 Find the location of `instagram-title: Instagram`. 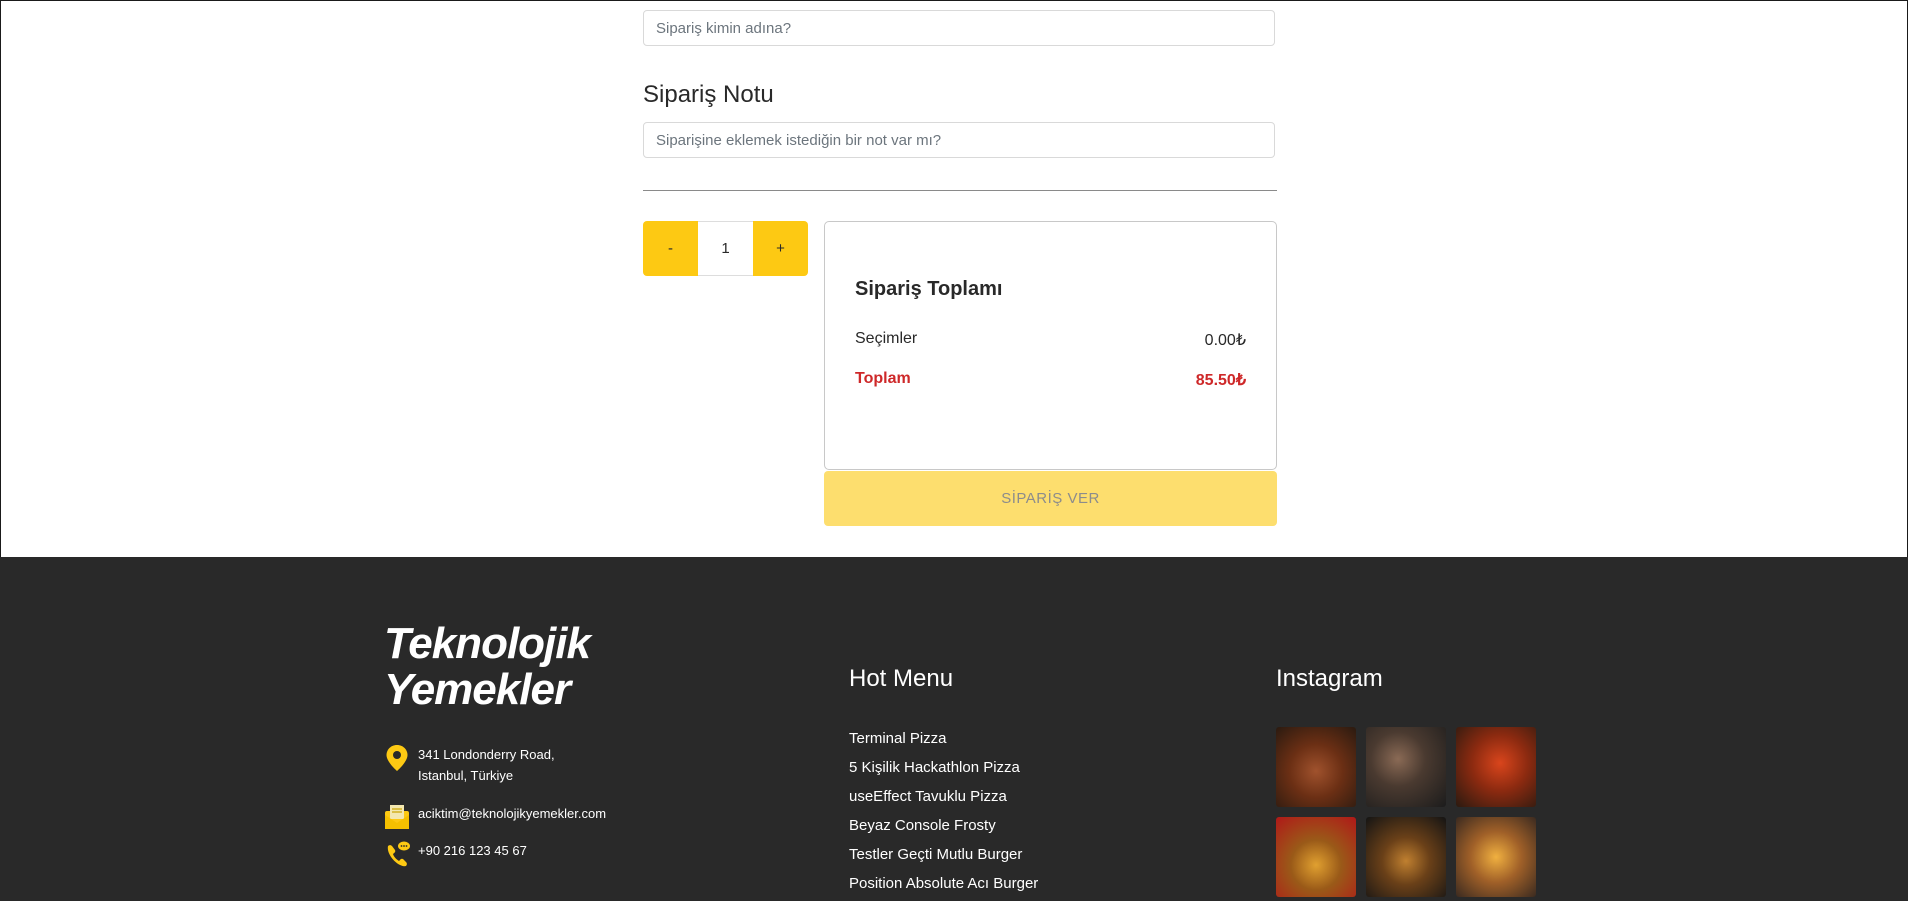

instagram-title: Instagram is located at coordinates (1329, 678).